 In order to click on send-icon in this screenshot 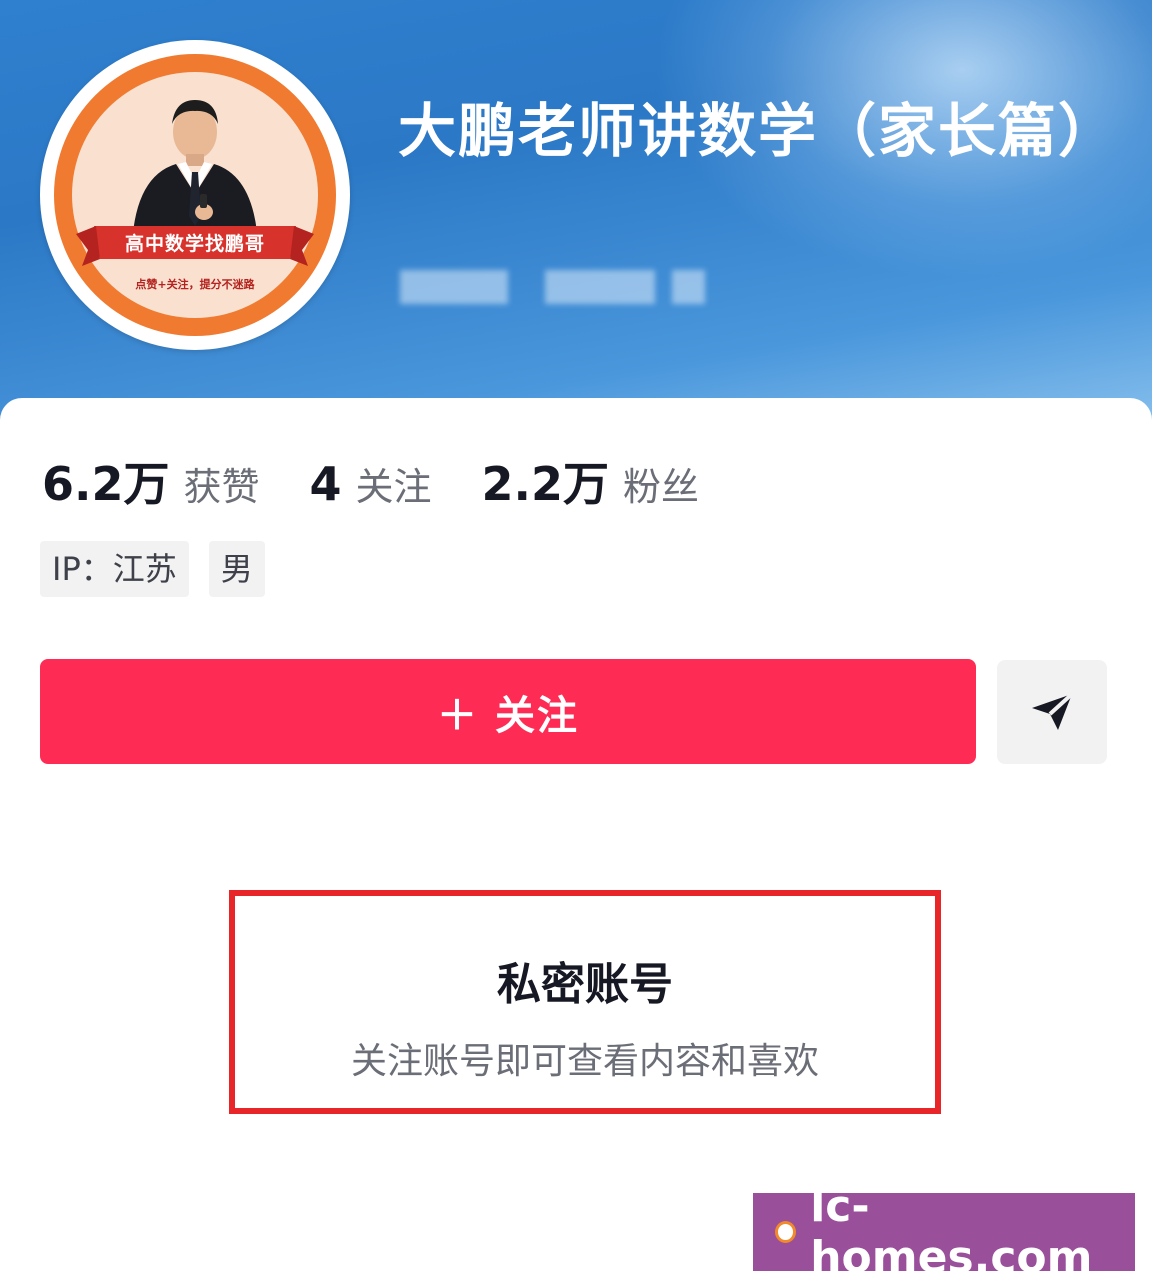, I will do `click(1053, 711)`.